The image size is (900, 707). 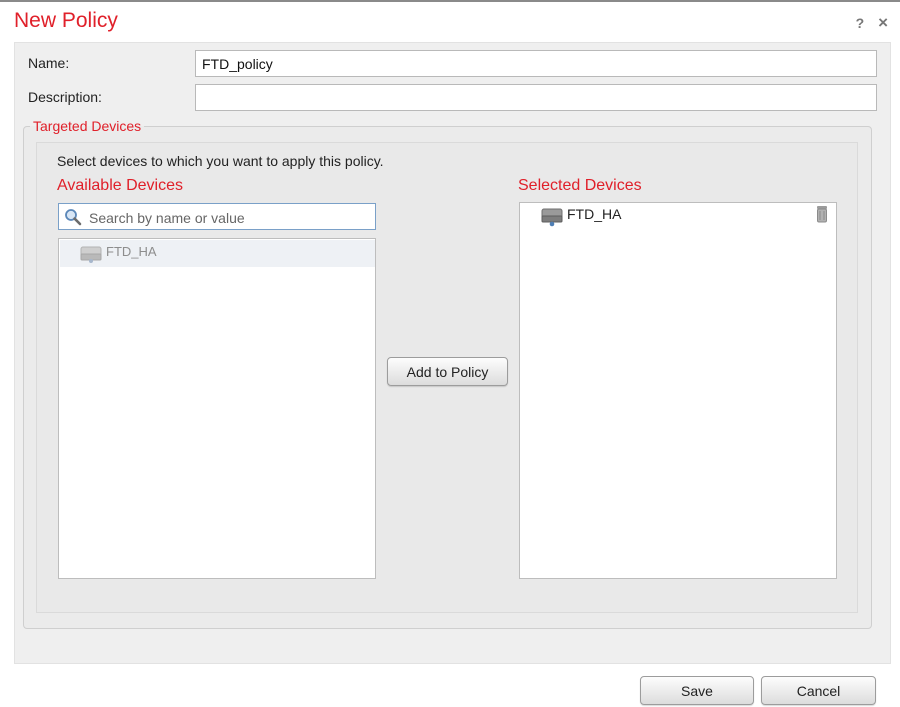 I want to click on search-icon, so click(x=73, y=217).